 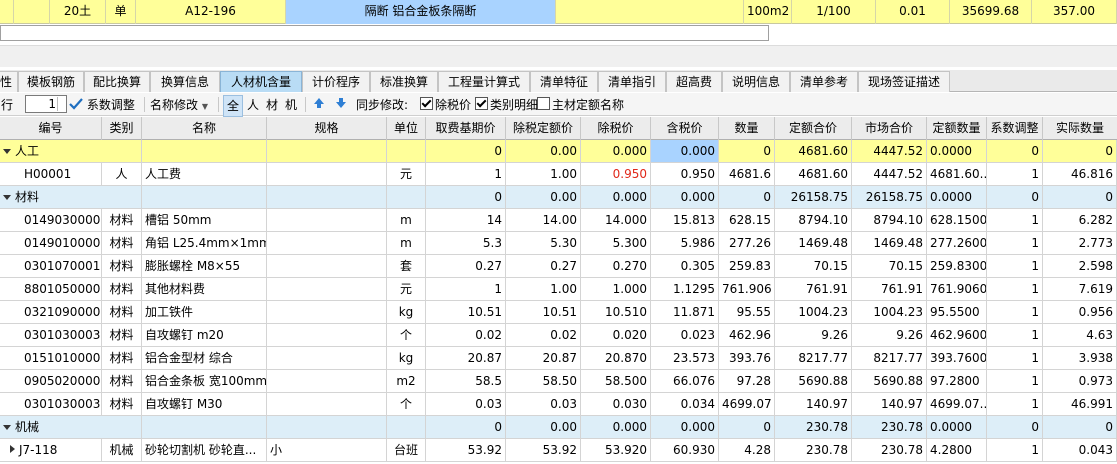 I want to click on cell-quota-price-ex-tax: 5.30, so click(x=543, y=243).